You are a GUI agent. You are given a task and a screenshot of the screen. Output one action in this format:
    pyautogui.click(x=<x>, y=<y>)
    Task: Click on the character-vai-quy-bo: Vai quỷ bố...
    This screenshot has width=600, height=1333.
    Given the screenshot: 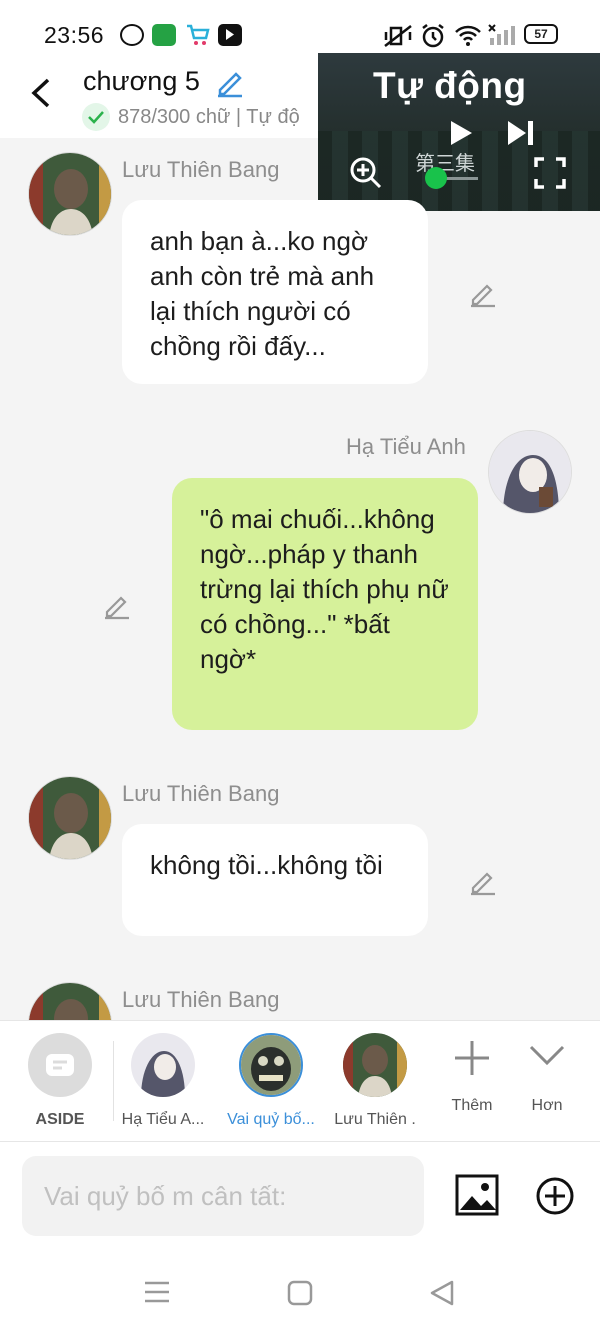 What is the action you would take?
    pyautogui.click(x=271, y=1081)
    